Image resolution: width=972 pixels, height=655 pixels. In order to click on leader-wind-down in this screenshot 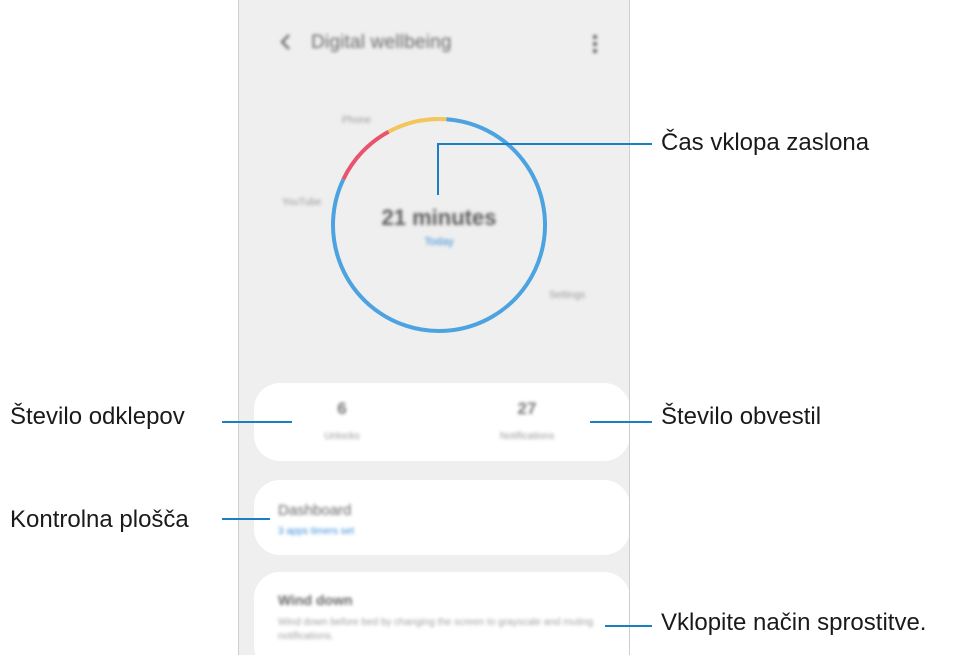, I will do `click(628, 626)`.